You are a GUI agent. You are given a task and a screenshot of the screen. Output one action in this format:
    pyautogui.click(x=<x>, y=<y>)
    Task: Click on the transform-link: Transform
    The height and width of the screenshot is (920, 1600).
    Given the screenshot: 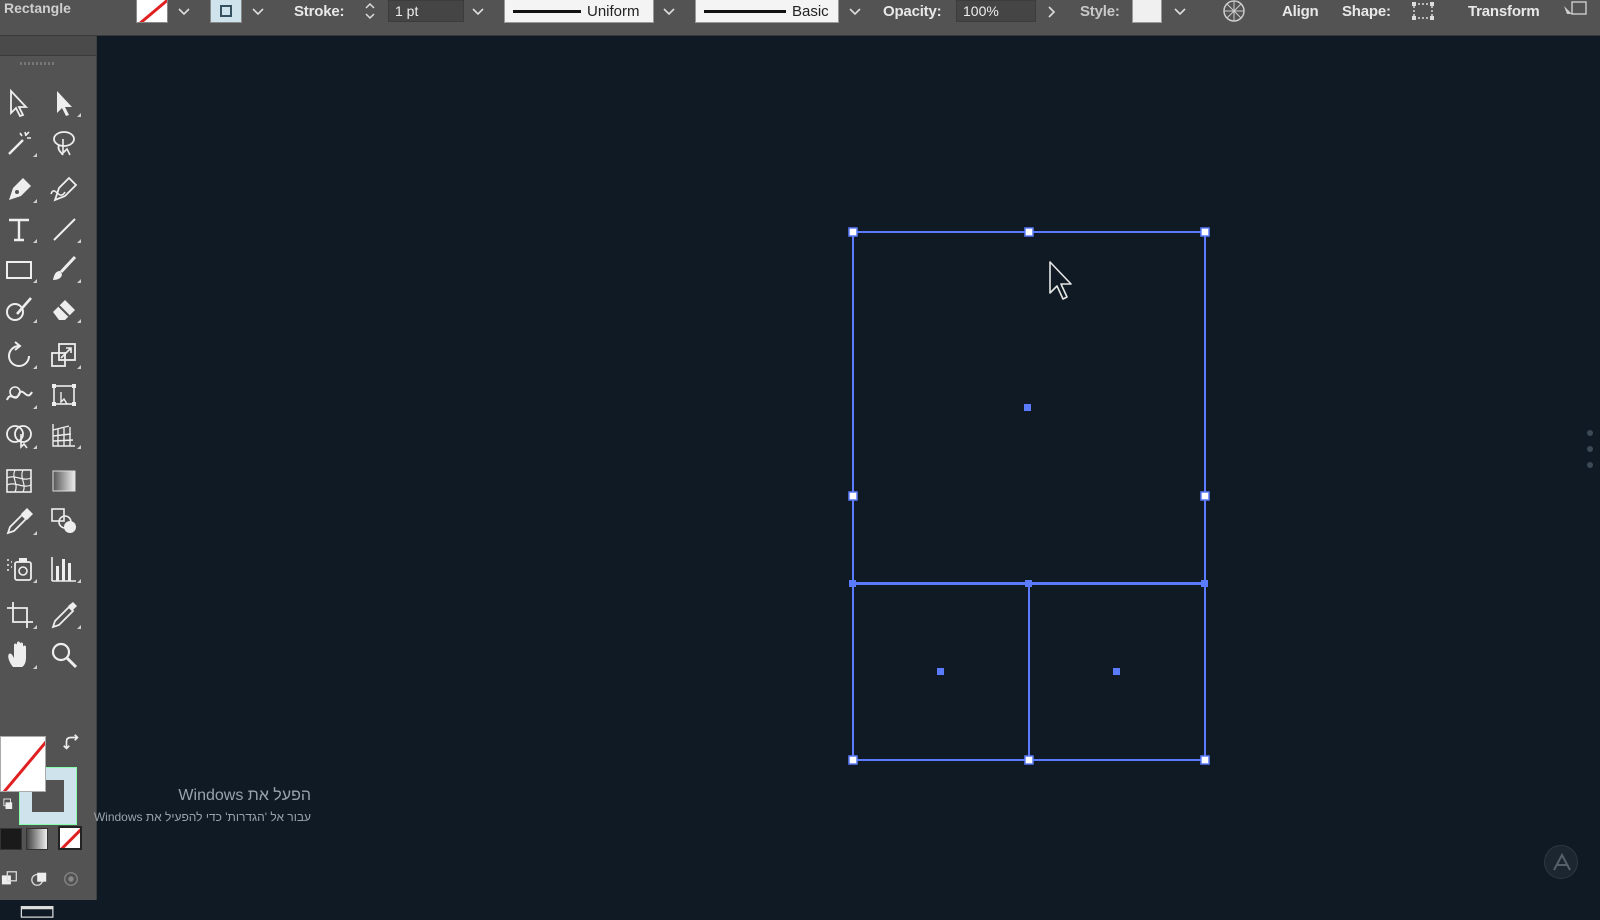 What is the action you would take?
    pyautogui.click(x=1504, y=11)
    